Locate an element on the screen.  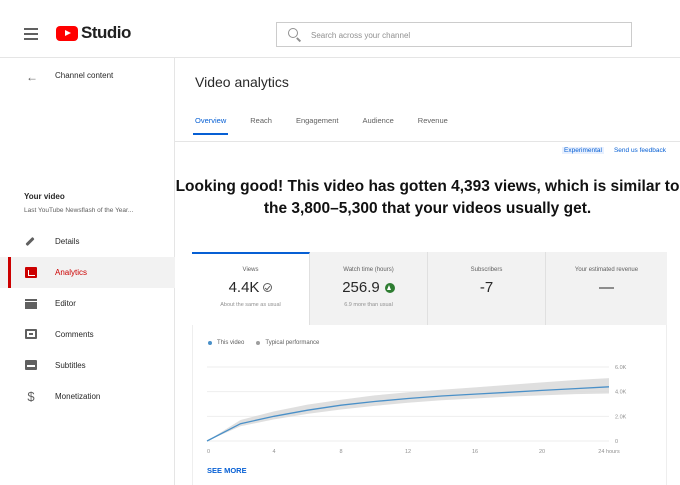
sidebar-item-label: Editor is located at coordinates (65, 303).